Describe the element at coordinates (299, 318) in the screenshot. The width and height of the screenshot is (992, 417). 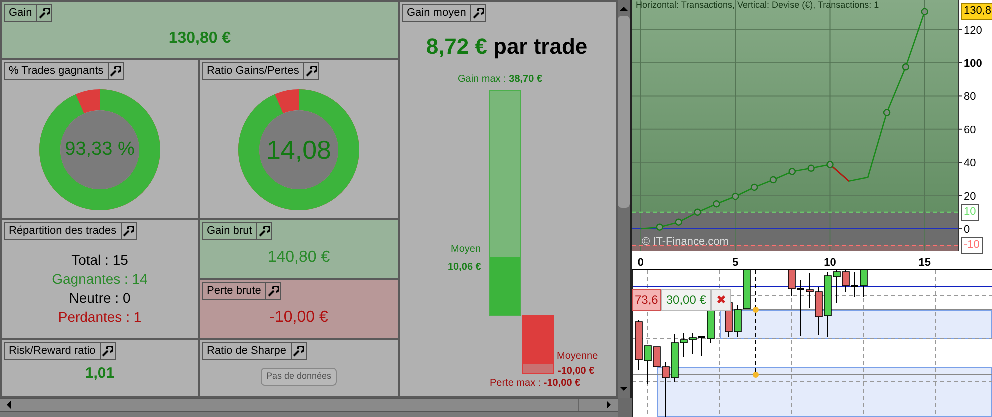
I see `metric-value: -10,00 €` at that location.